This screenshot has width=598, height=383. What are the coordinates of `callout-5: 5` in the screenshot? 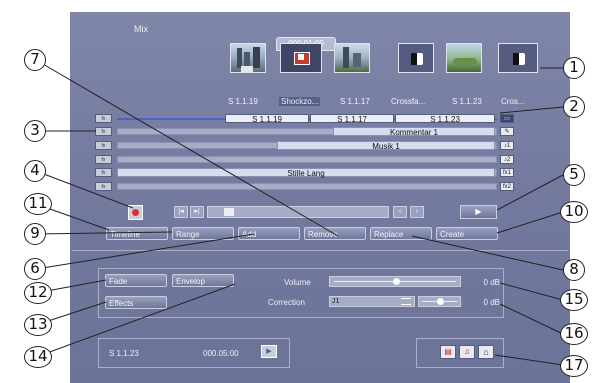 It's located at (574, 175).